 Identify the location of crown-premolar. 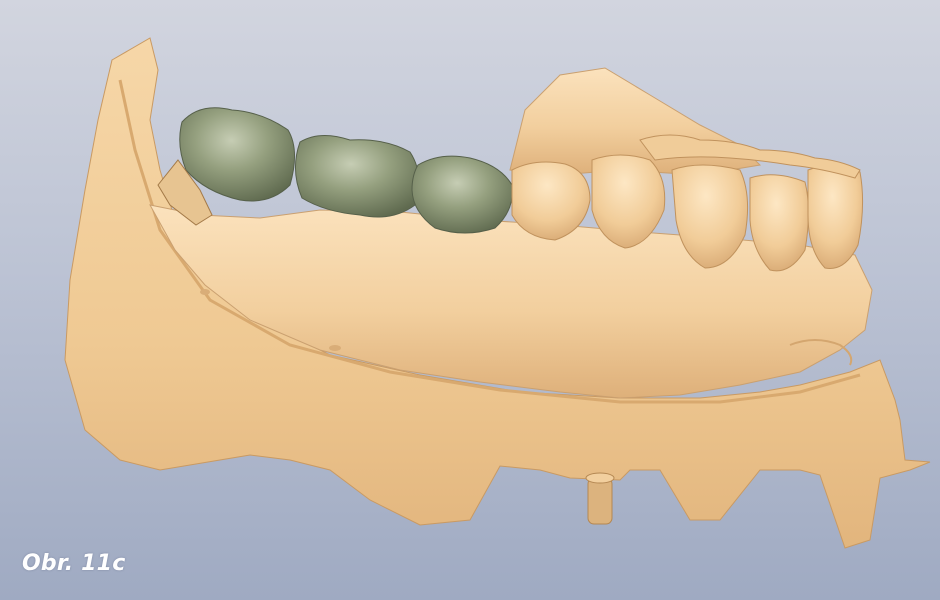
(462, 194).